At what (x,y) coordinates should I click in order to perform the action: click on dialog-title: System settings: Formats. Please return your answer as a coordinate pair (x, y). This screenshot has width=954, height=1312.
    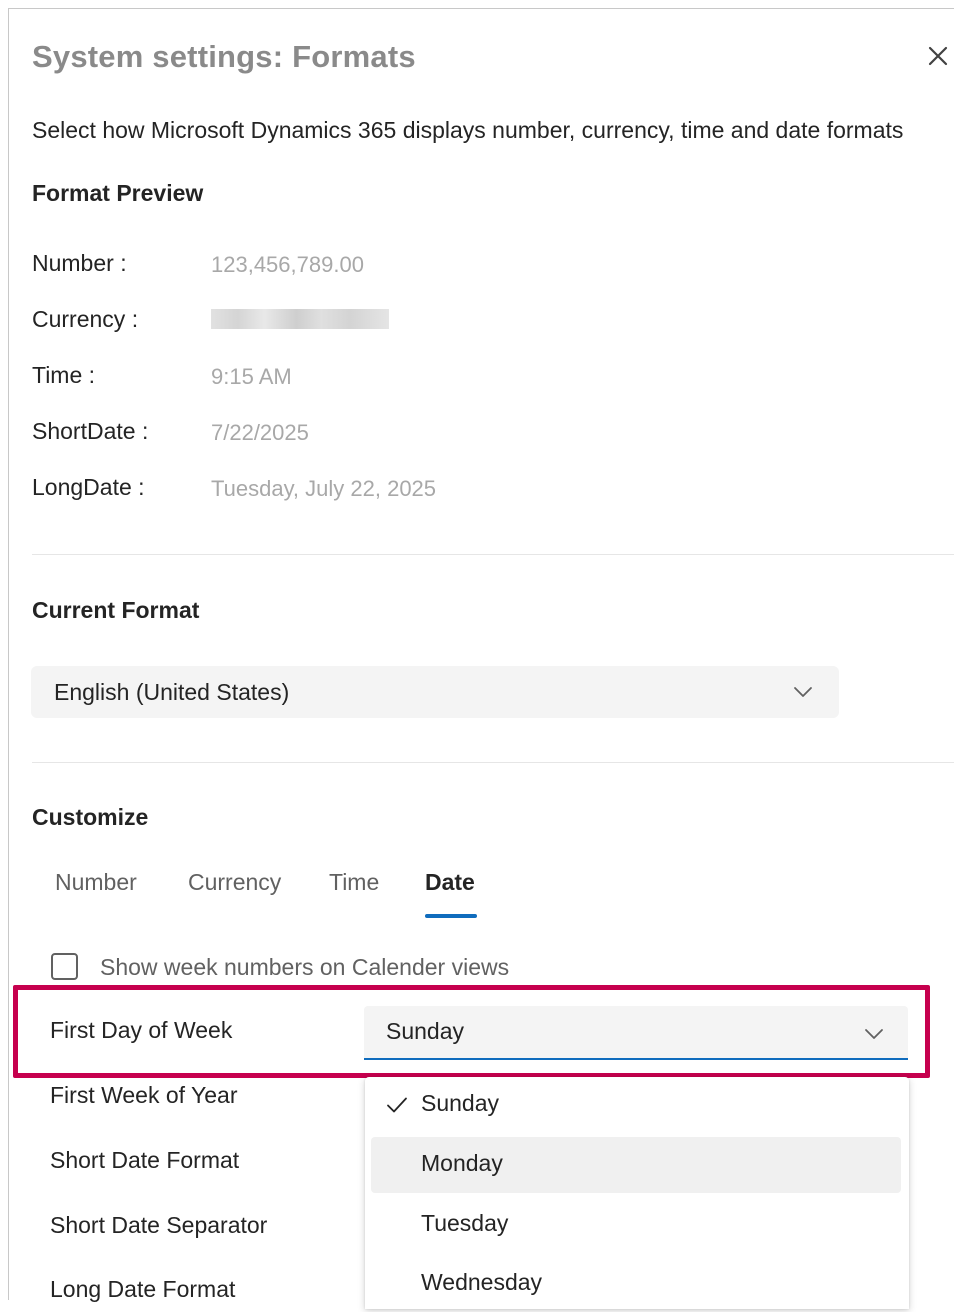
    Looking at the image, I should click on (224, 56).